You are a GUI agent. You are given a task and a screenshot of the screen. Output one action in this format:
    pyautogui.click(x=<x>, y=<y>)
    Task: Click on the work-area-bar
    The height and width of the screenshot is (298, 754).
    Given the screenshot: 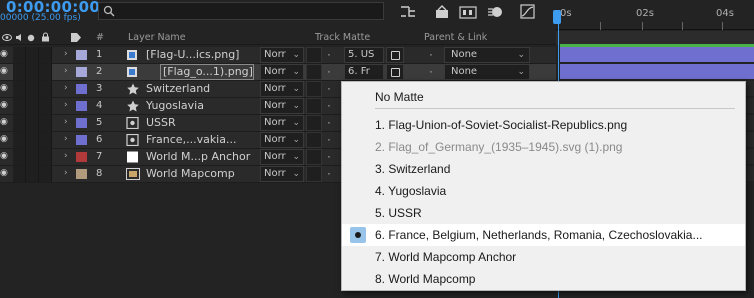 What is the action you would take?
    pyautogui.click(x=655, y=38)
    